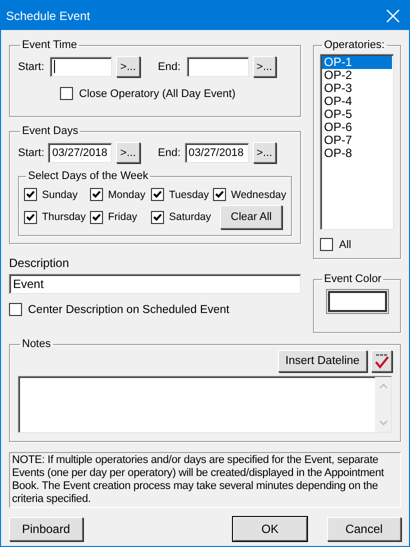 This screenshot has height=547, width=410. Describe the element at coordinates (39, 263) in the screenshot. I see `description-label: Description` at that location.